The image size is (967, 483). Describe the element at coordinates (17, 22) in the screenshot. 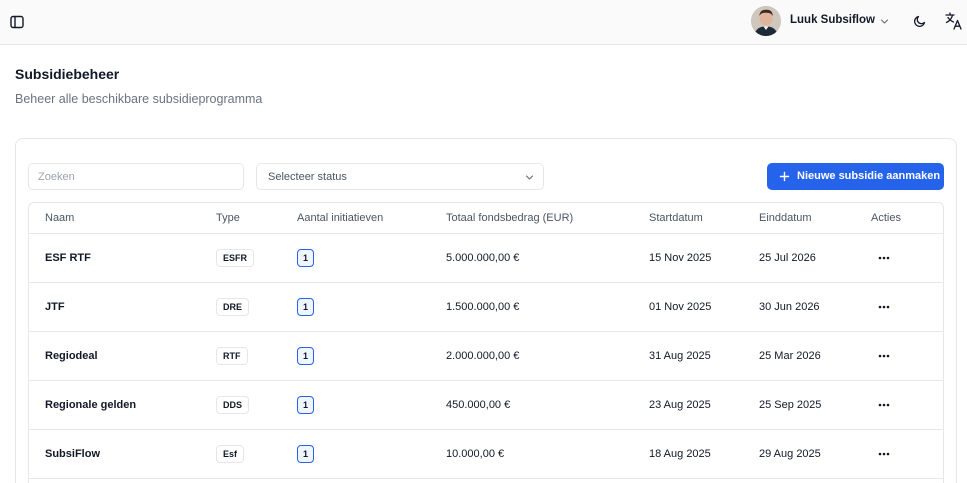

I see `panel-left-icon` at that location.